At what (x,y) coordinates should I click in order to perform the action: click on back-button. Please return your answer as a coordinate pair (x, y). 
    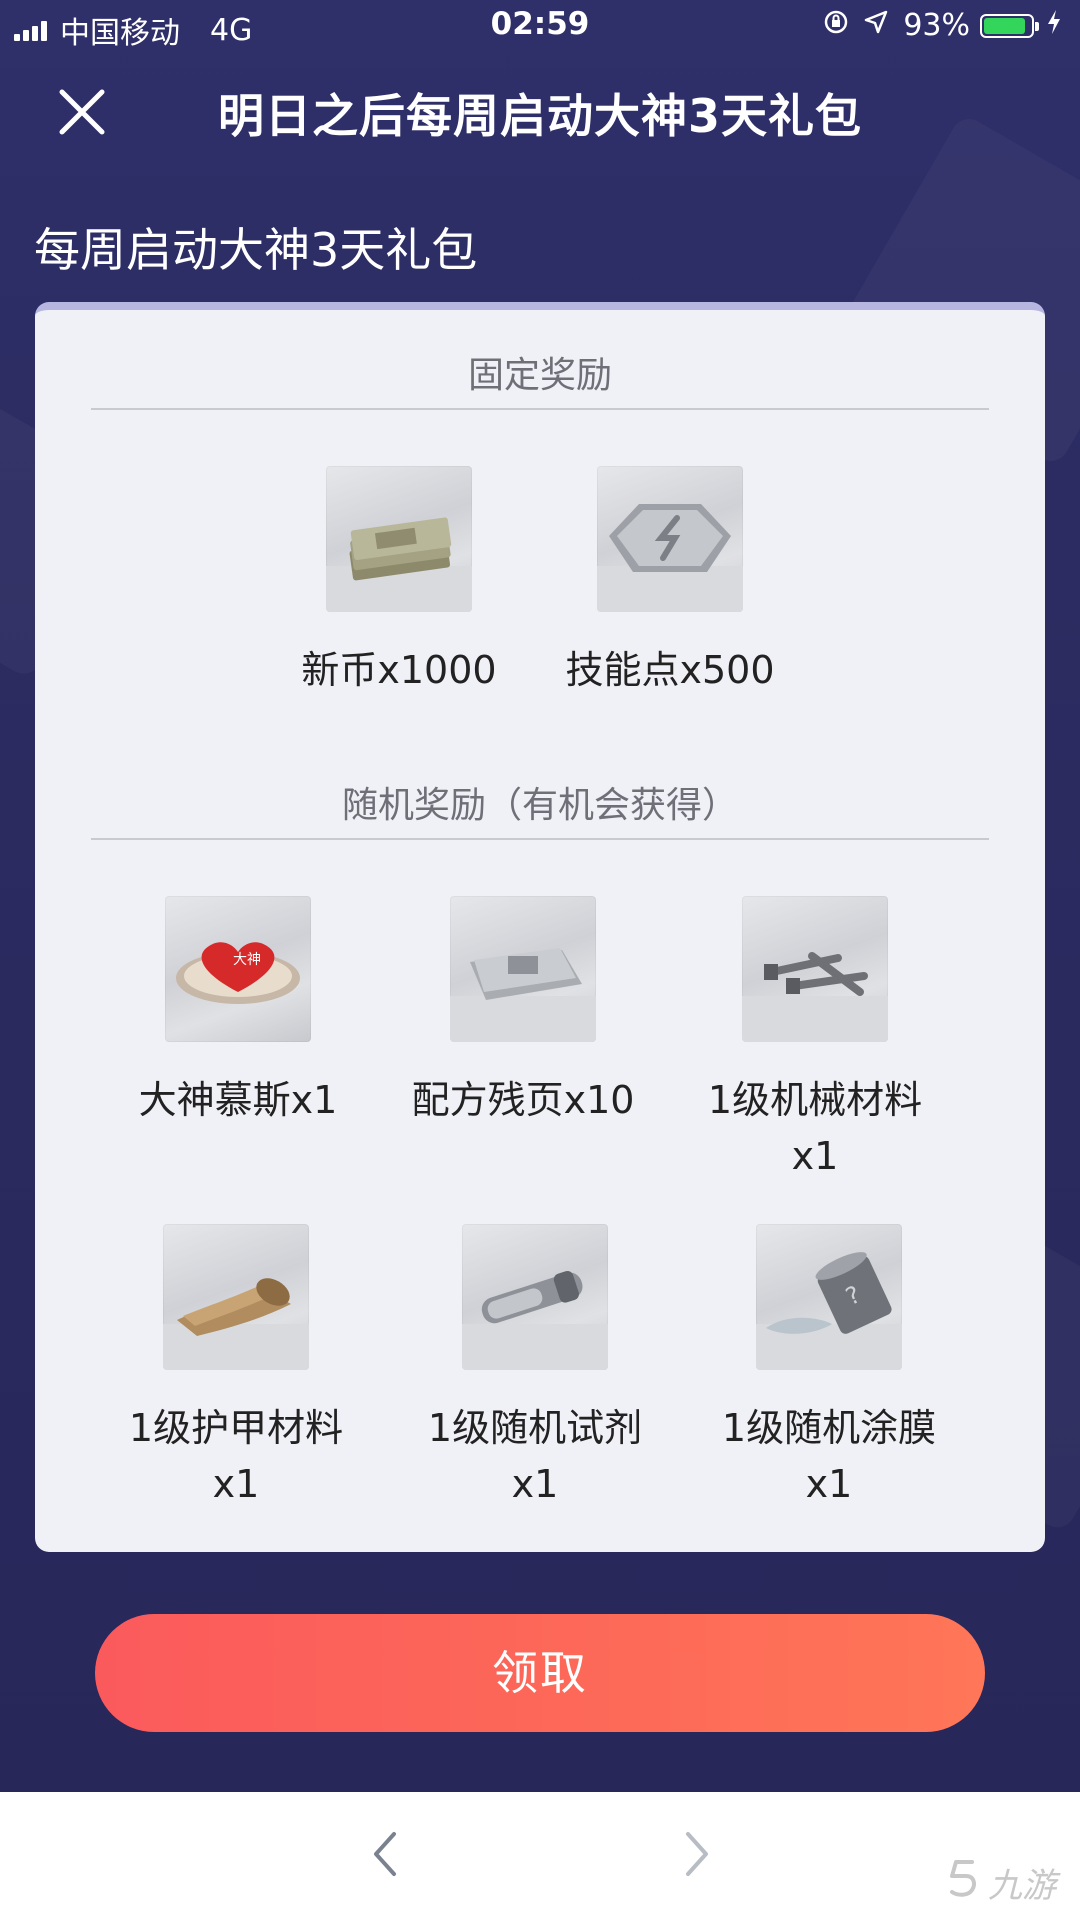
    Looking at the image, I should click on (386, 1854).